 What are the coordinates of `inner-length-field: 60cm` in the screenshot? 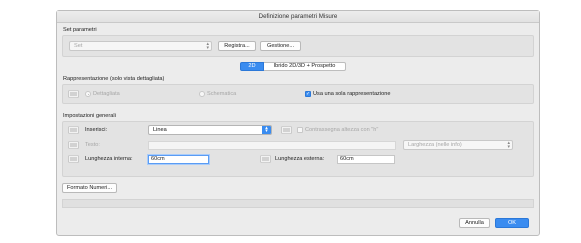 It's located at (178, 159).